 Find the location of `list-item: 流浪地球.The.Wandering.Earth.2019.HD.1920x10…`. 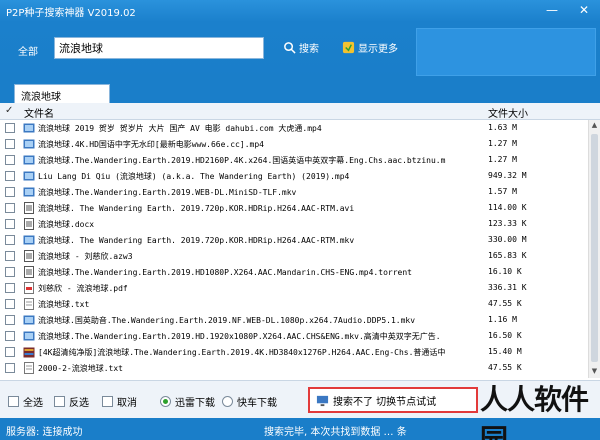

list-item: 流浪地球.The.Wandering.Earth.2019.HD.1920x10… is located at coordinates (294, 336).